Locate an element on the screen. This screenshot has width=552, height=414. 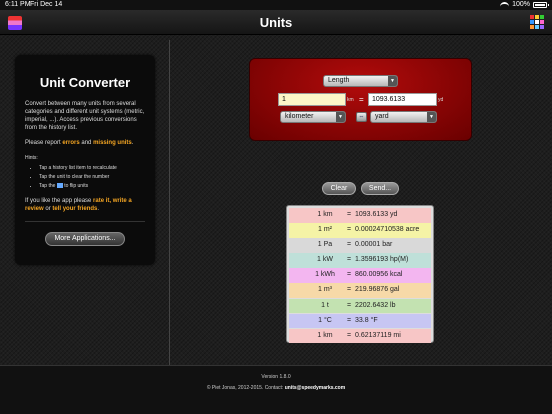
output-unit-abbr: yd is located at coordinates (440, 100).